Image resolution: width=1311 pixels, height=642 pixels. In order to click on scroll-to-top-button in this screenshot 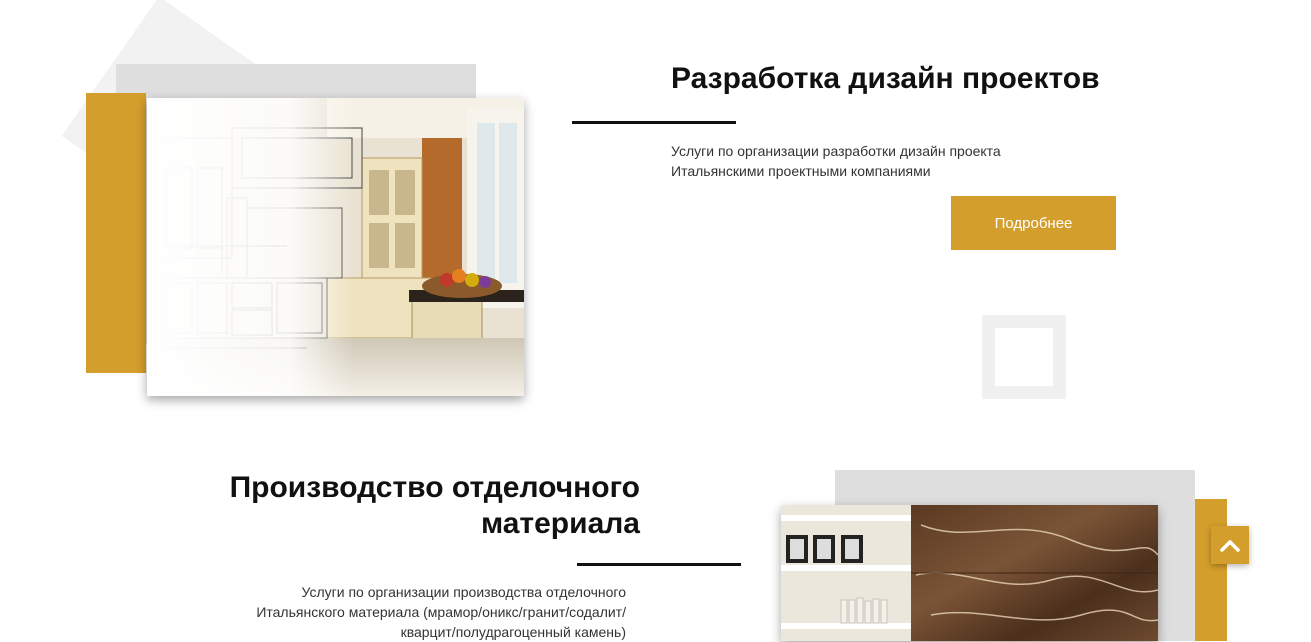, I will do `click(1230, 545)`.